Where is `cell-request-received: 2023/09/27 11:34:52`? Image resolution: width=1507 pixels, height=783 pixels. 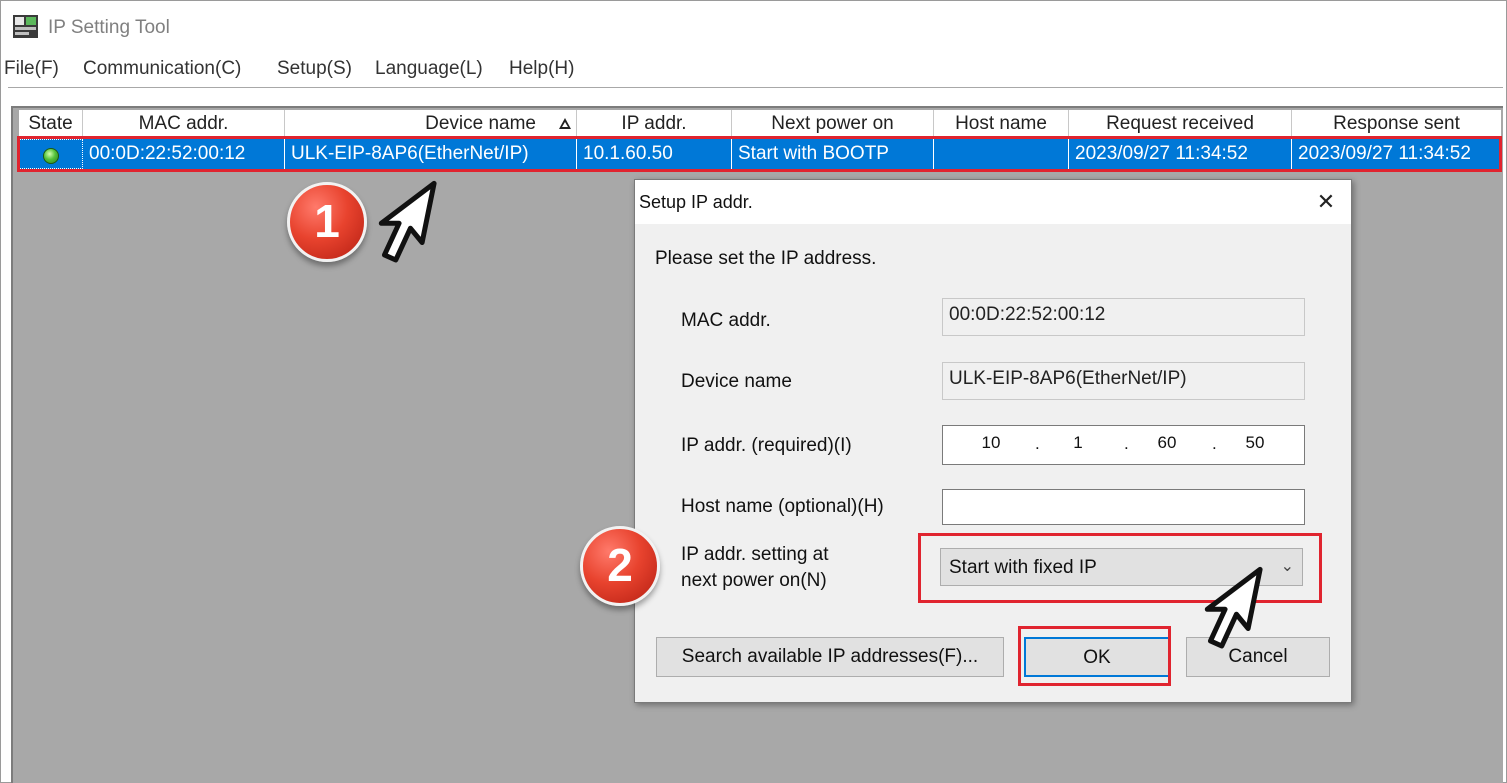
cell-request-received: 2023/09/27 11:34:52 is located at coordinates (1180, 154).